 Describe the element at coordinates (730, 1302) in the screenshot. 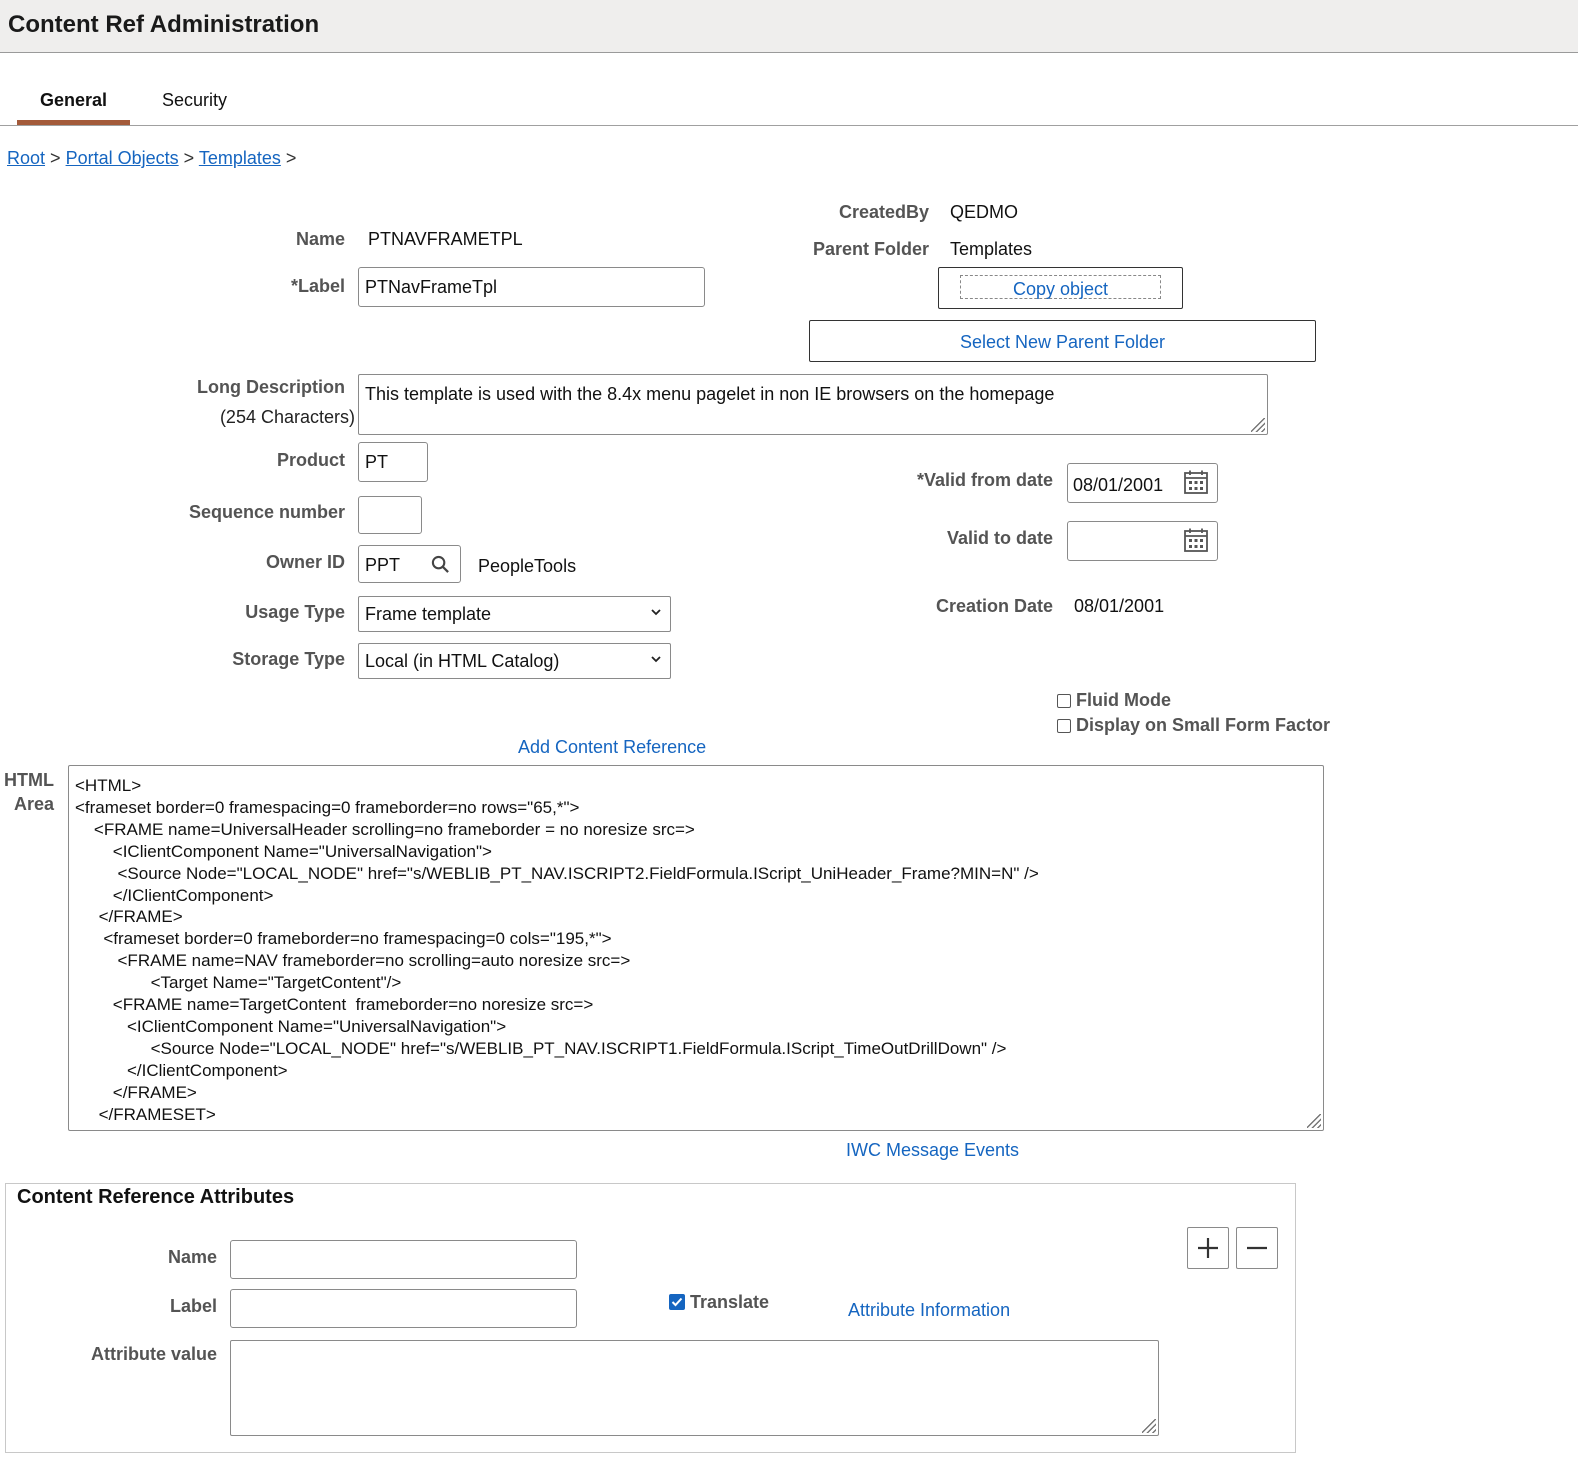

I see `translate-label: Translate` at that location.